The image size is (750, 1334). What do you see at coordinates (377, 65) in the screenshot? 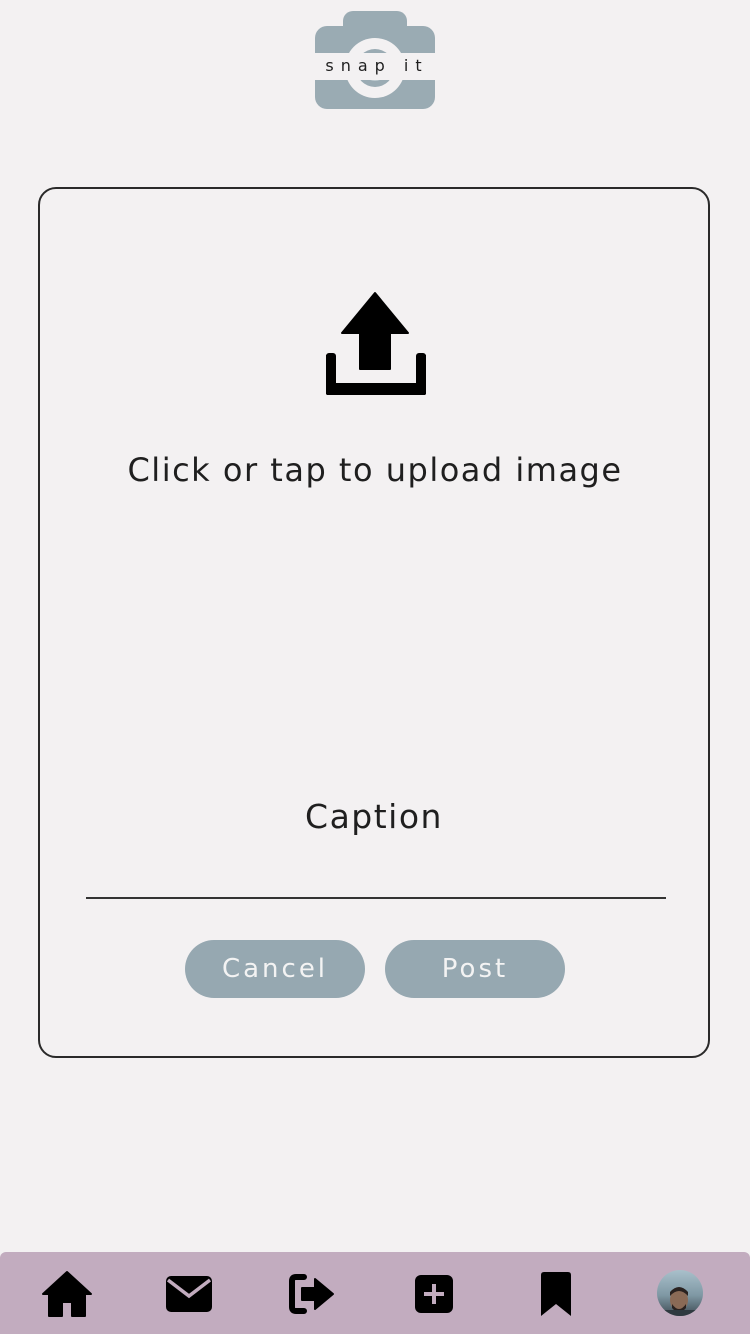
I see `logo-text: snap it` at bounding box center [377, 65].